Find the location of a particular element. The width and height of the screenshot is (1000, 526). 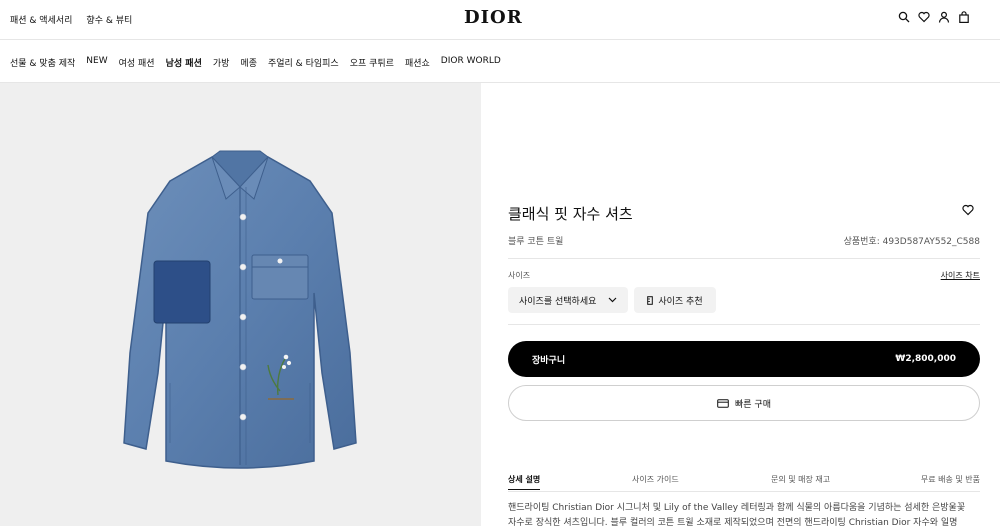

top-link-beauty: 향수 & 뷰티 is located at coordinates (109, 19).